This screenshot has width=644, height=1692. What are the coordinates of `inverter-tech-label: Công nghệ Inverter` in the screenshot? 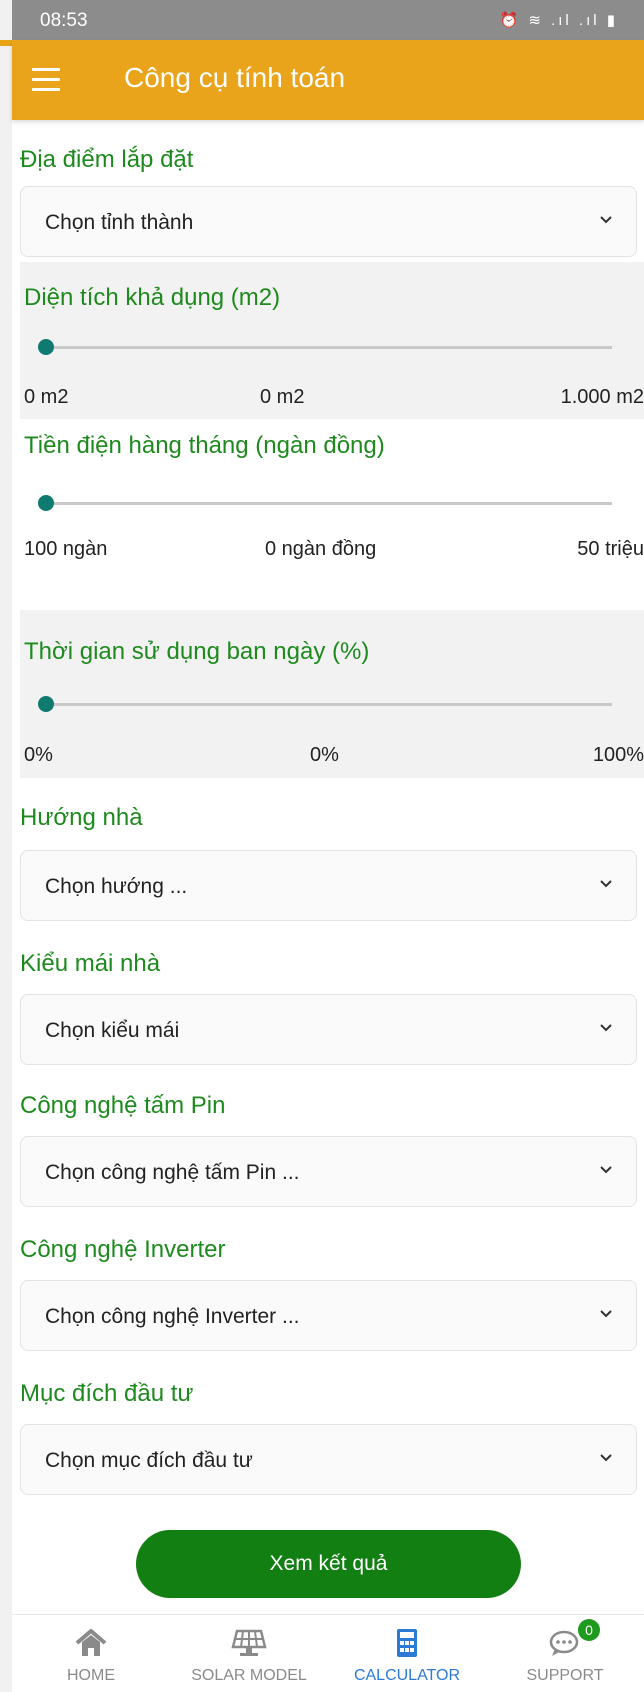 It's located at (123, 1249).